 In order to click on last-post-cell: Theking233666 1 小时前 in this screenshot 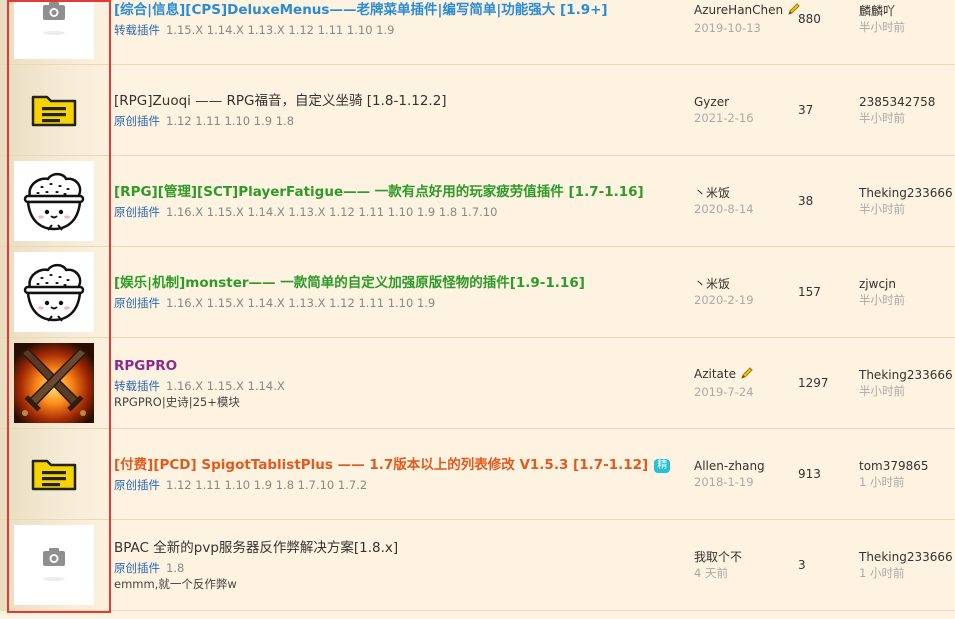, I will do `click(907, 565)`.